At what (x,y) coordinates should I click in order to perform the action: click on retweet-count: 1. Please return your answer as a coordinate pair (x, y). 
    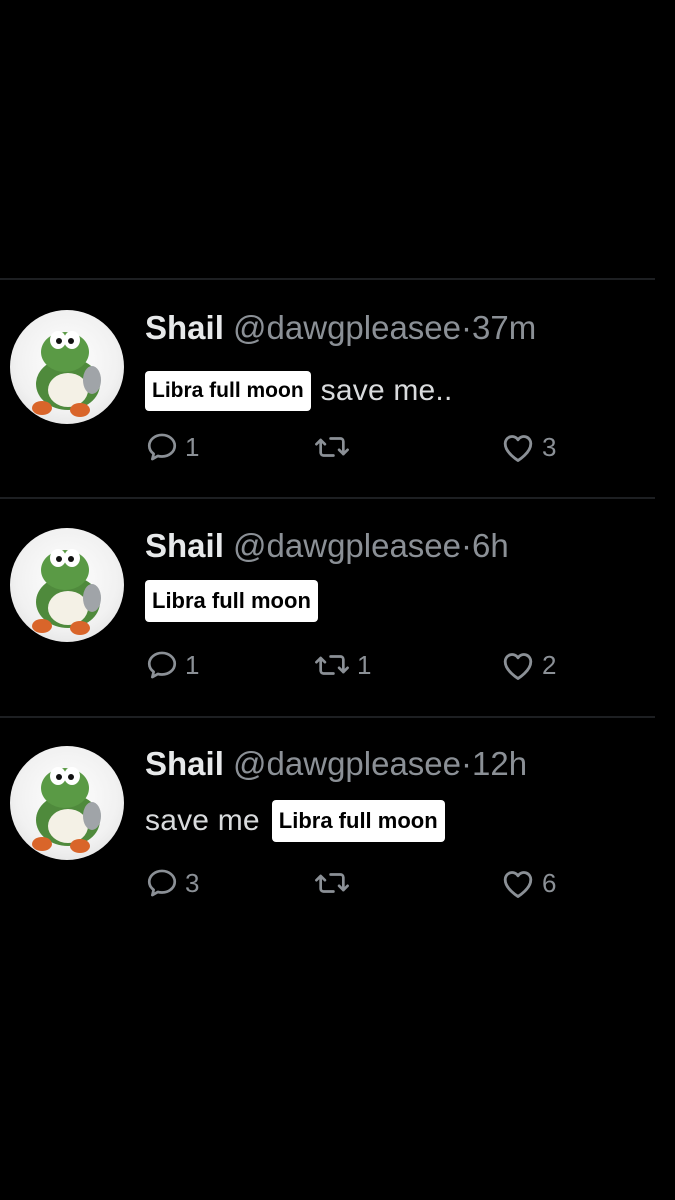
    Looking at the image, I should click on (364, 664).